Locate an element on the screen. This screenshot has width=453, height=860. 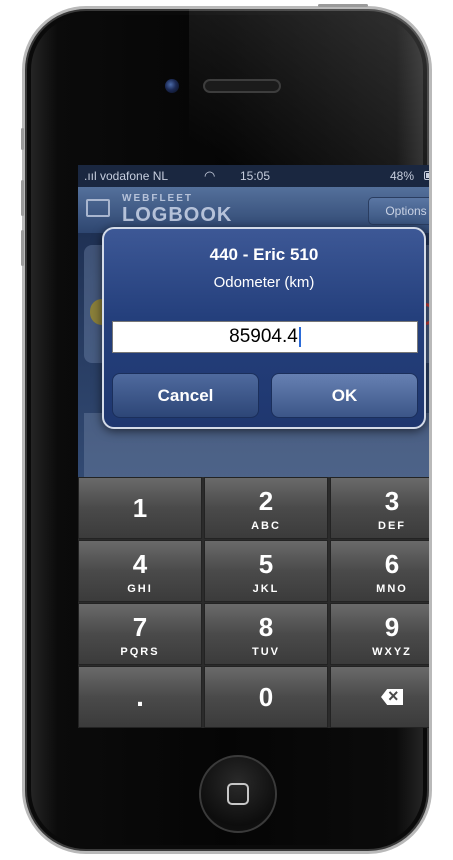
front-camera is located at coordinates (172, 86).